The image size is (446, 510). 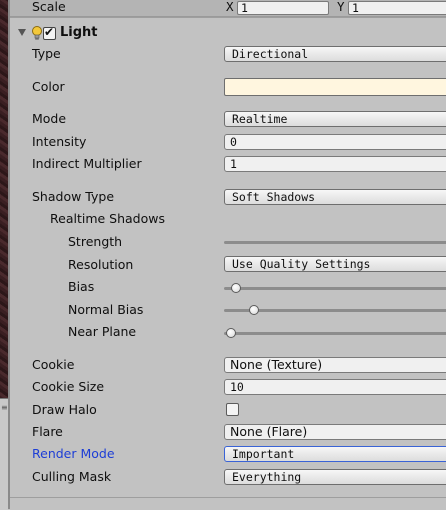 What do you see at coordinates (73, 453) in the screenshot?
I see `render-mode-label: Render Mode` at bounding box center [73, 453].